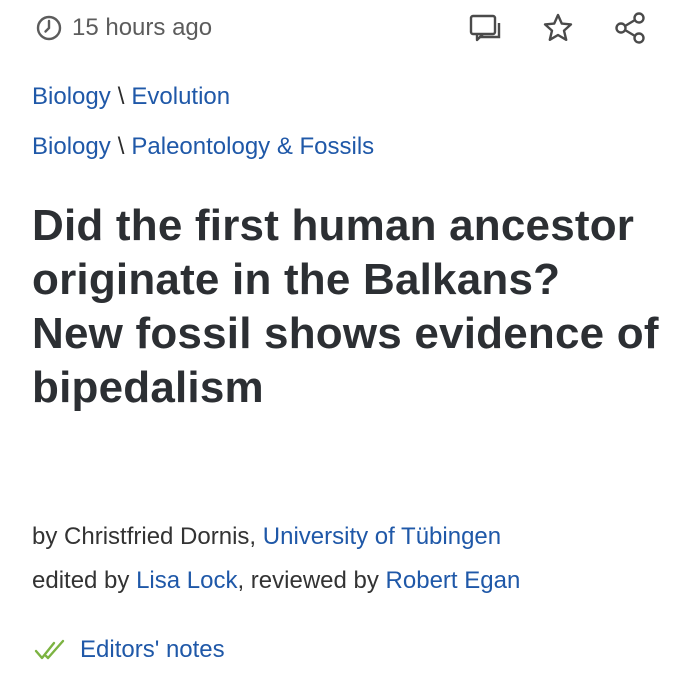 The height and width of the screenshot is (681, 681). I want to click on publish-time: 15 hours ago, so click(124, 28).